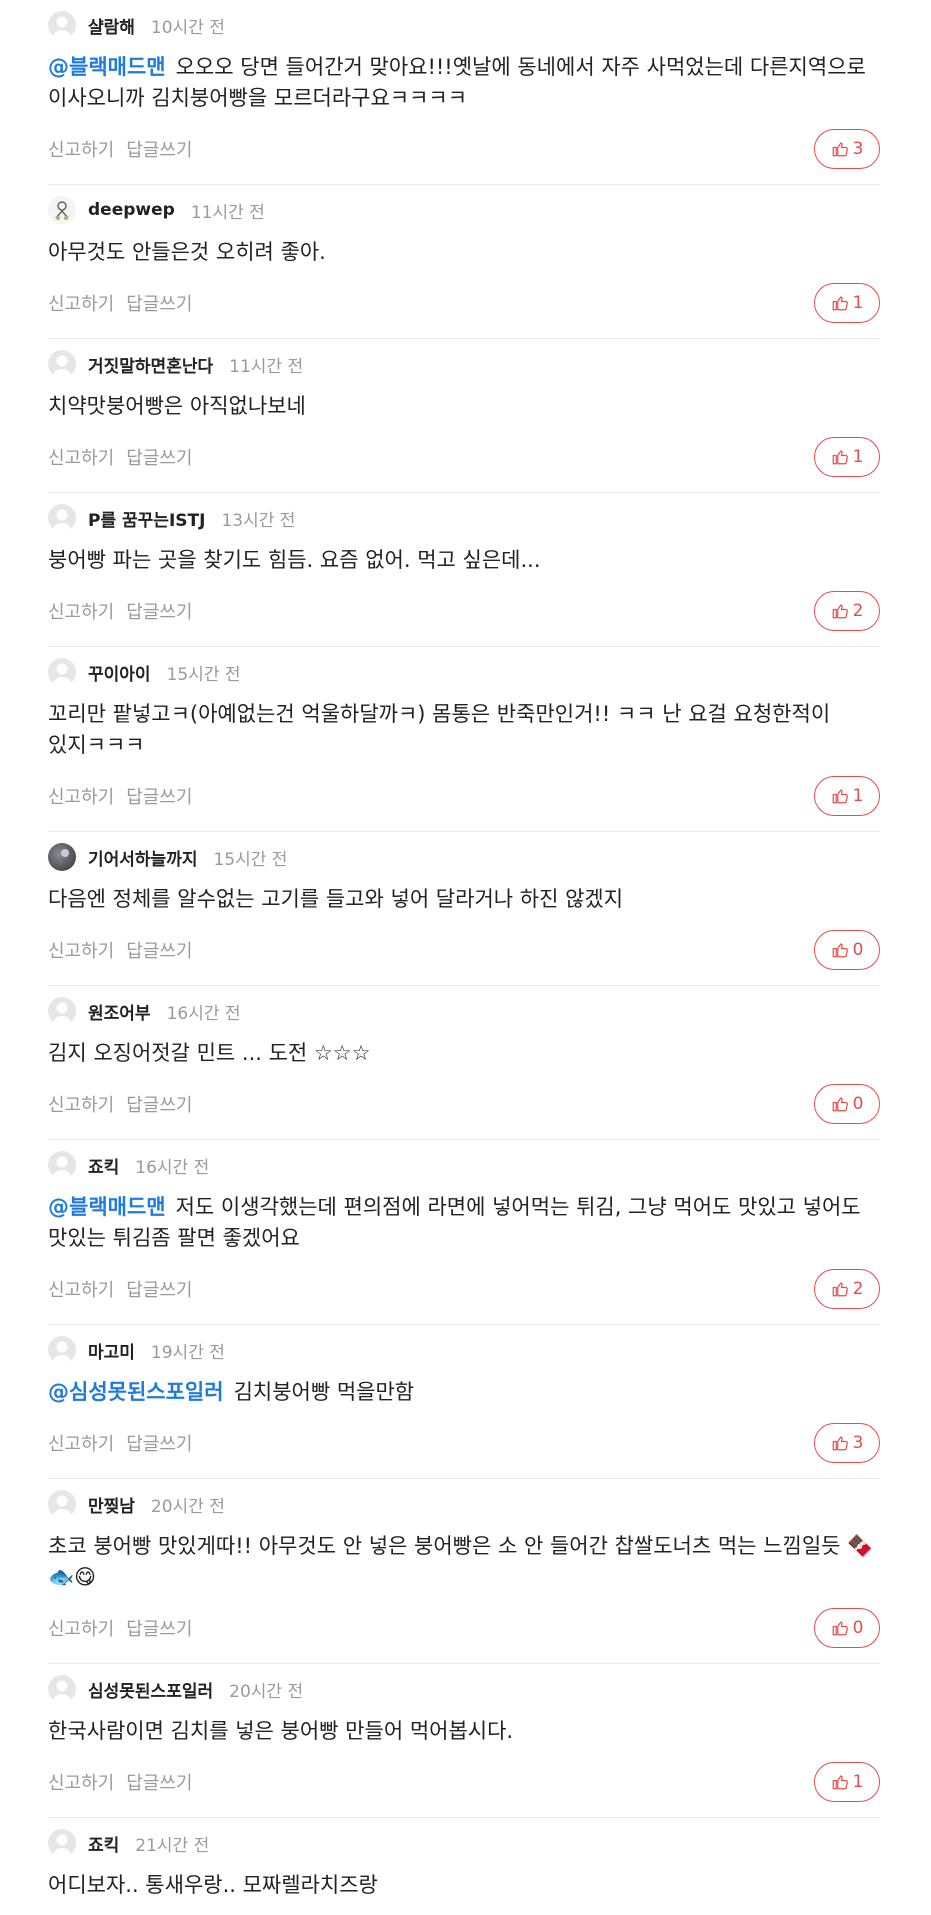 The width and height of the screenshot is (931, 1915). What do you see at coordinates (858, 457) in the screenshot?
I see `like-count: 1` at bounding box center [858, 457].